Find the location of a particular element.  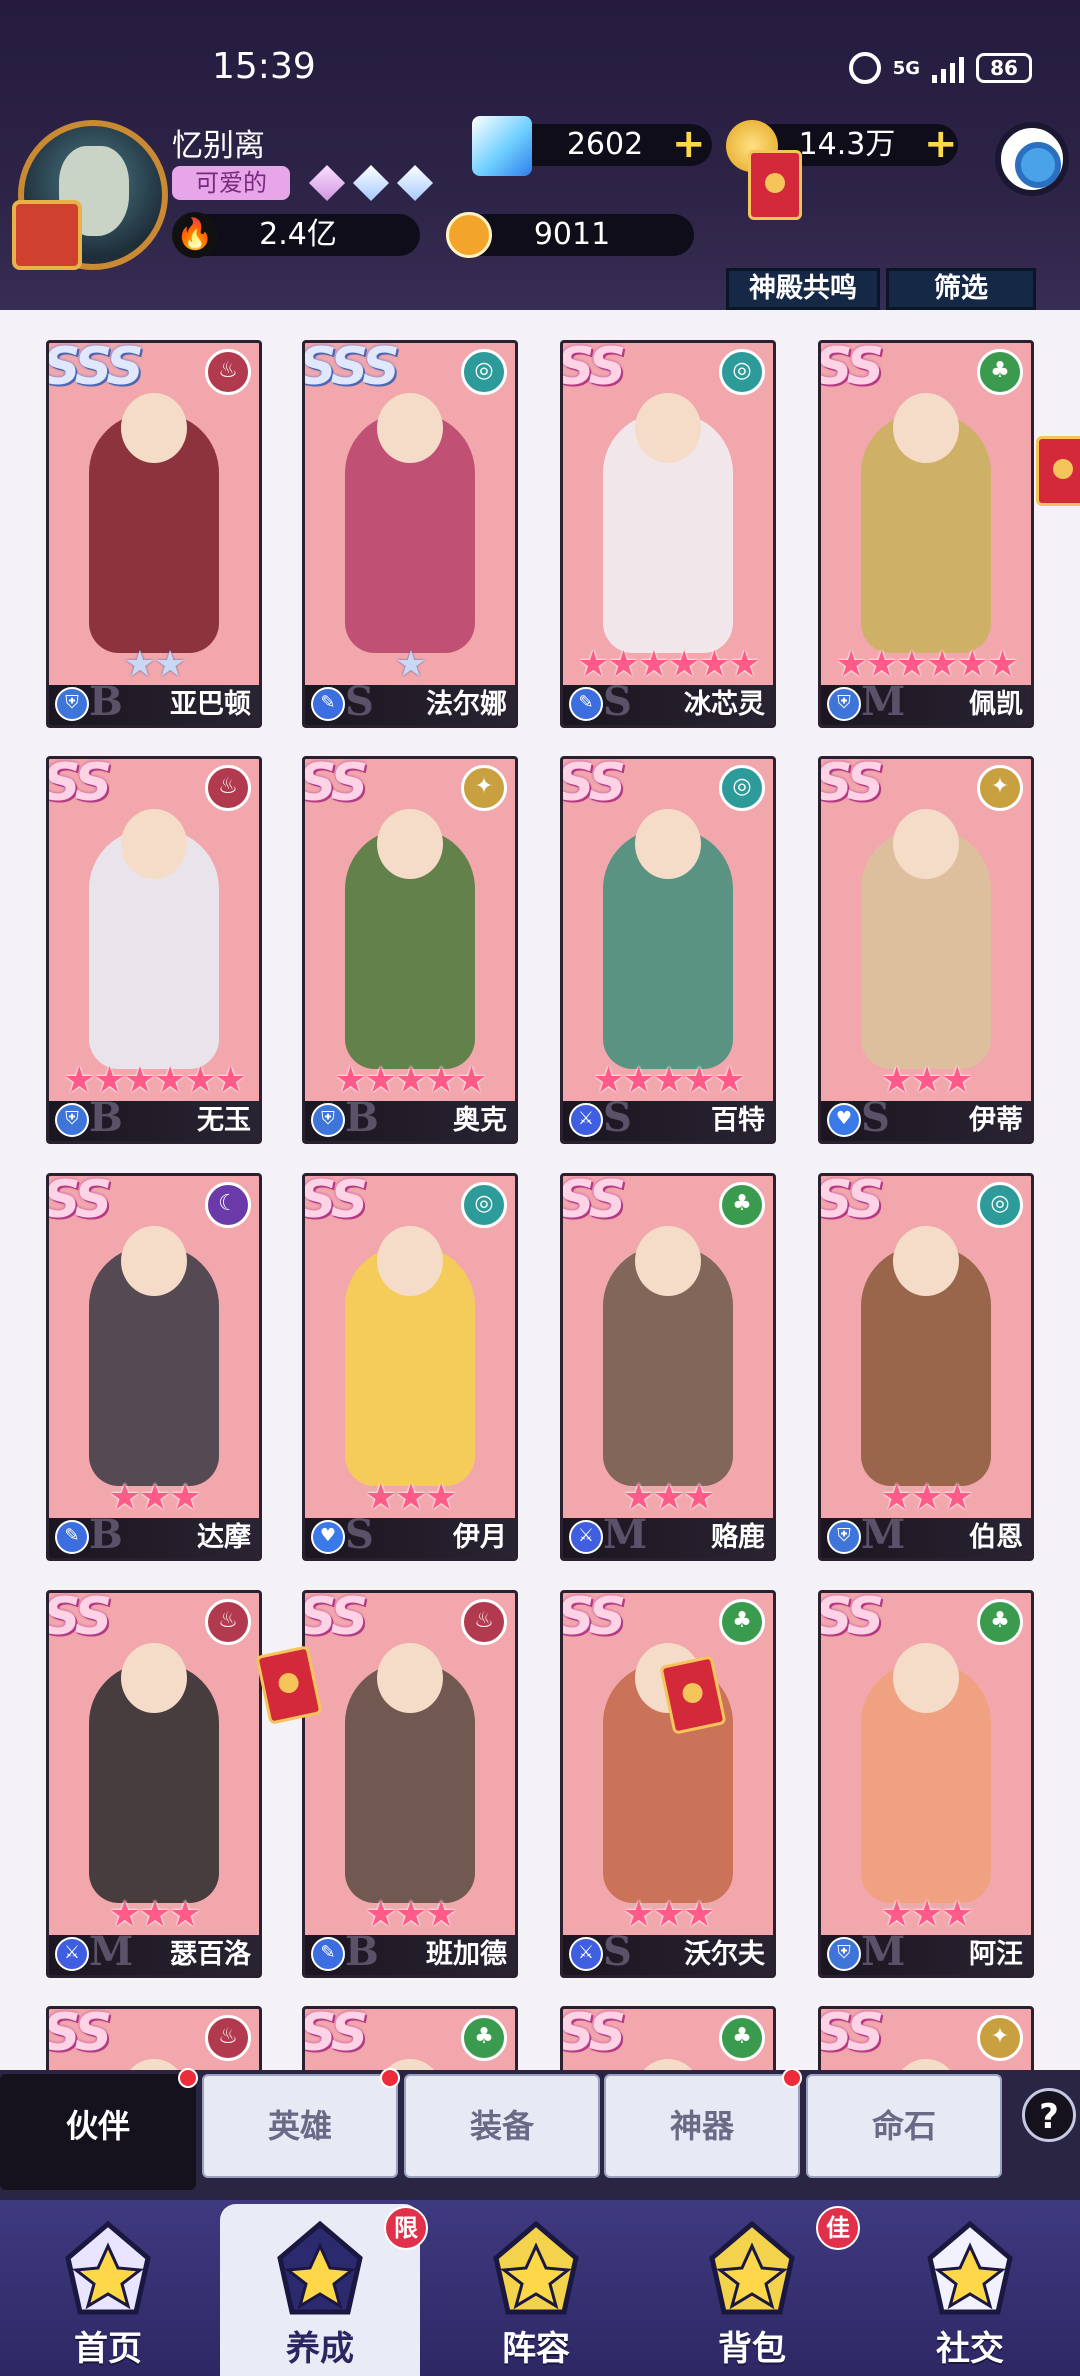

partner-card: SSS ♨ ★★ ⛨ B 亚巴顿 is located at coordinates (154, 534).